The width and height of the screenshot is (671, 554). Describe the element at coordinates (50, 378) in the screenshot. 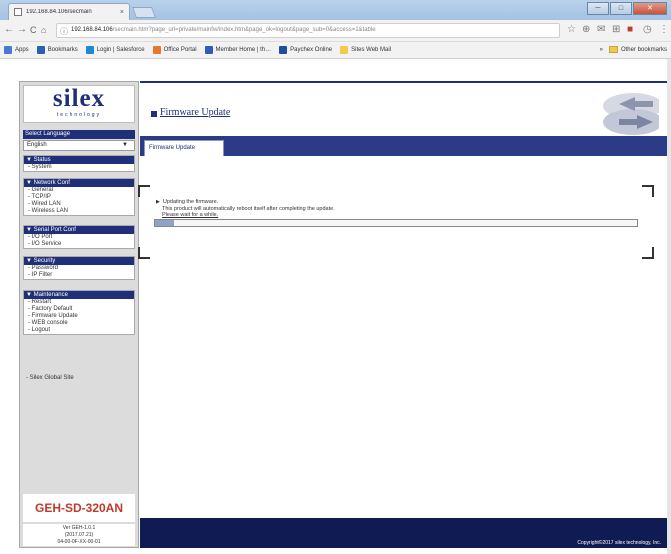

I see `silex-global-site-link: - Silex Global Site` at that location.